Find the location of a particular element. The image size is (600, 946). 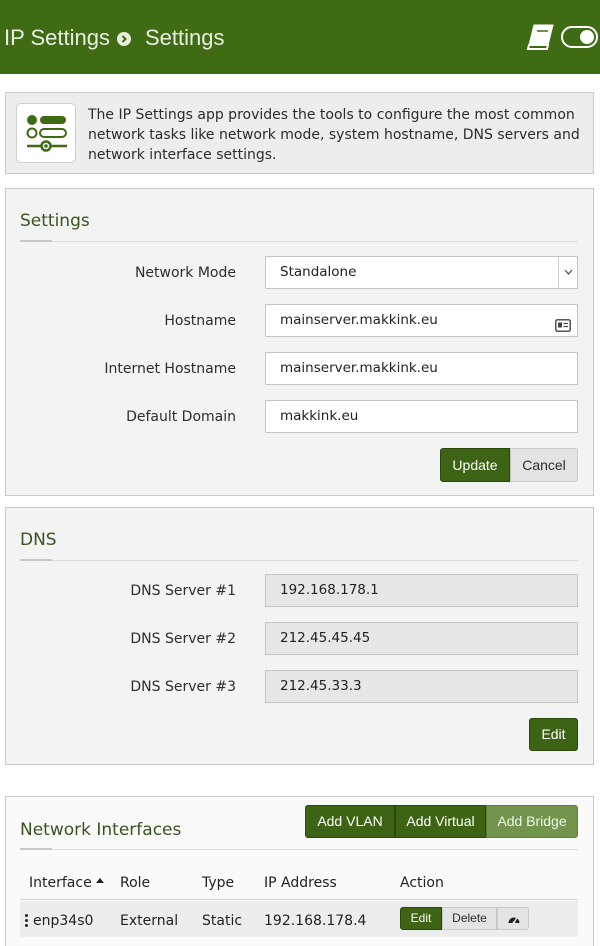

app-header: IP Settings Settings is located at coordinates (300, 37).